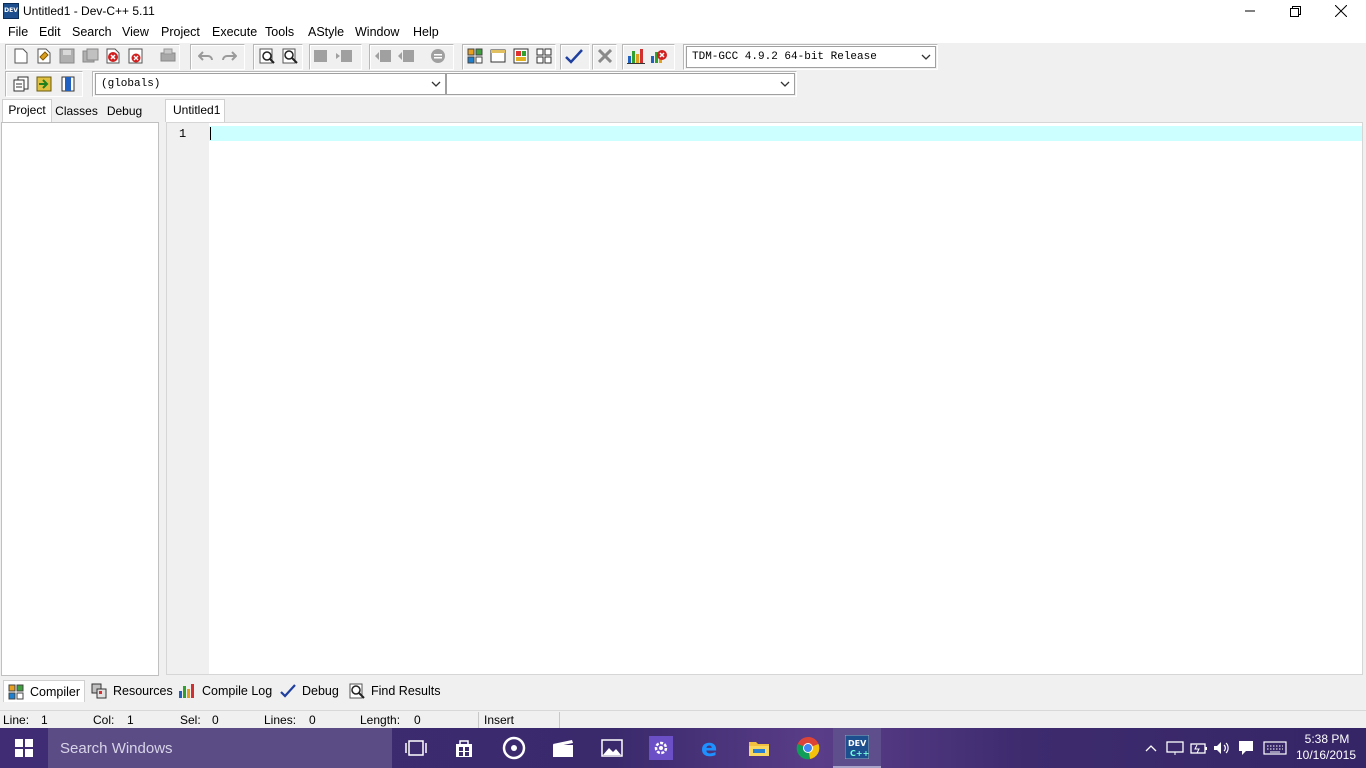 The image size is (1366, 768). I want to click on touch-keyboard-button, so click(1275, 748).